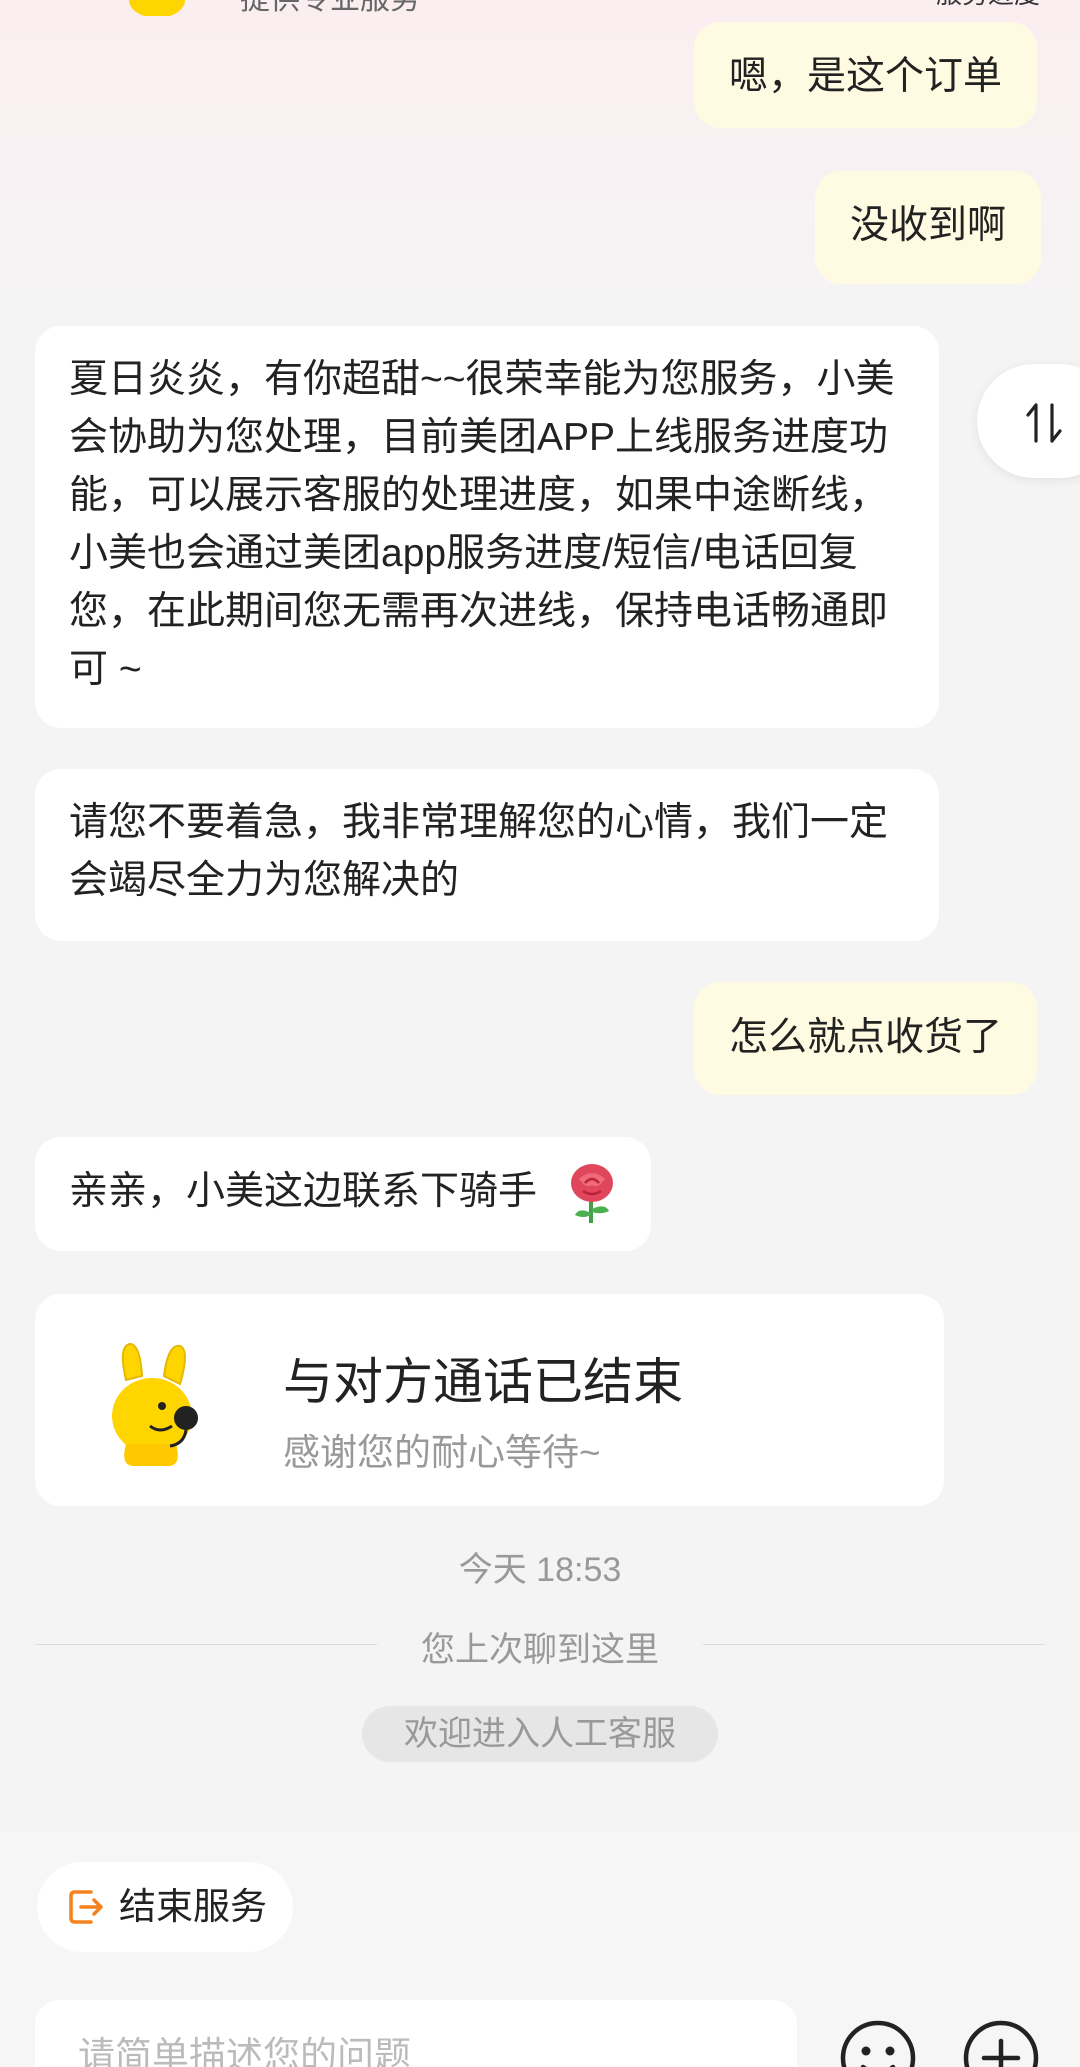  What do you see at coordinates (1001, 2043) in the screenshot?
I see `plus-icon` at bounding box center [1001, 2043].